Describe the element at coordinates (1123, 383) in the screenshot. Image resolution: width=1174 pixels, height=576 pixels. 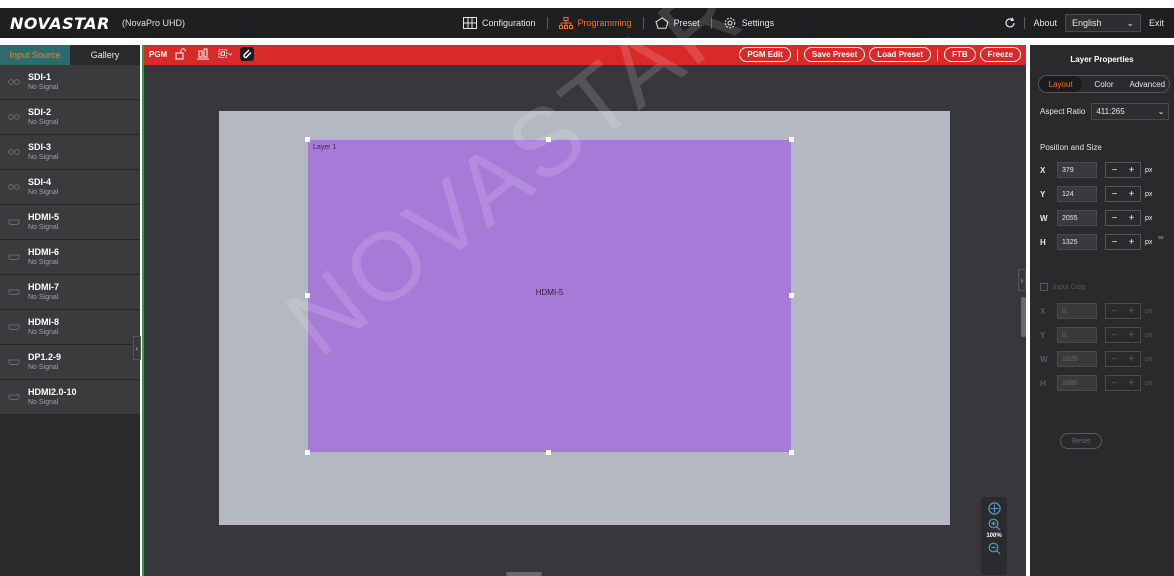
I see `stepper: − +` at that location.